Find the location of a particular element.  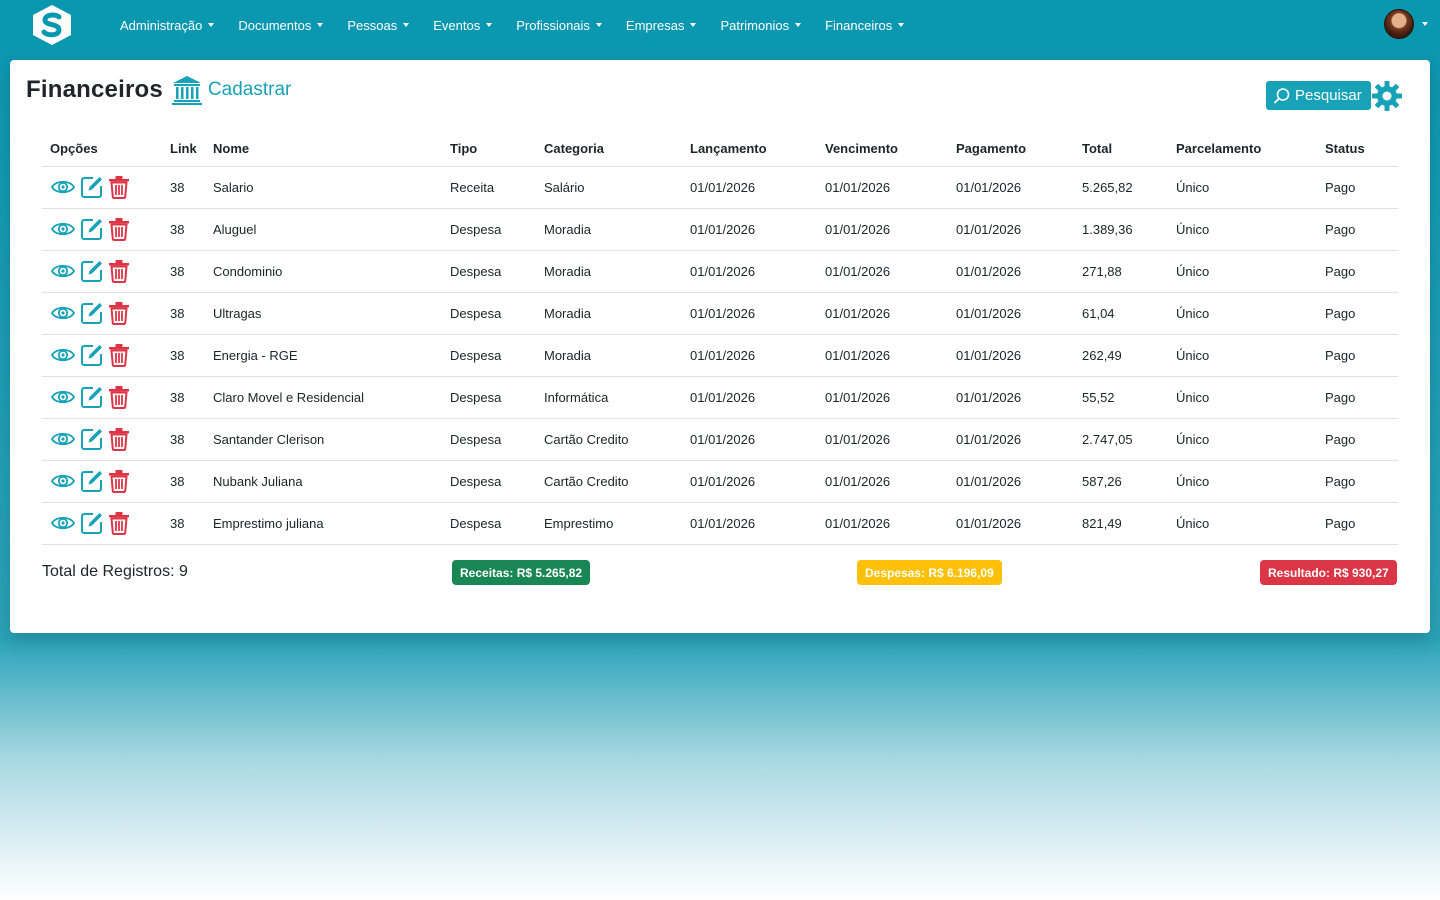

cell-total: 587,26 is located at coordinates (1121, 481).